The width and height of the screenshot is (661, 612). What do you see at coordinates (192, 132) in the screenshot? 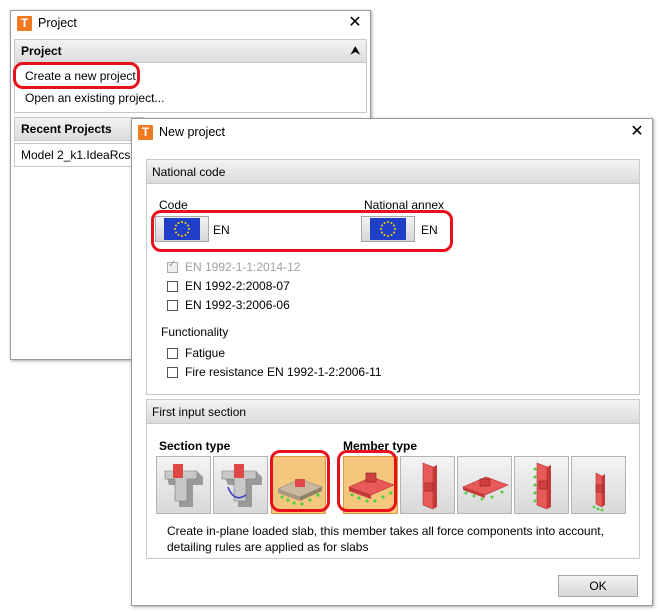
I see `new-project-window-title: New project` at bounding box center [192, 132].